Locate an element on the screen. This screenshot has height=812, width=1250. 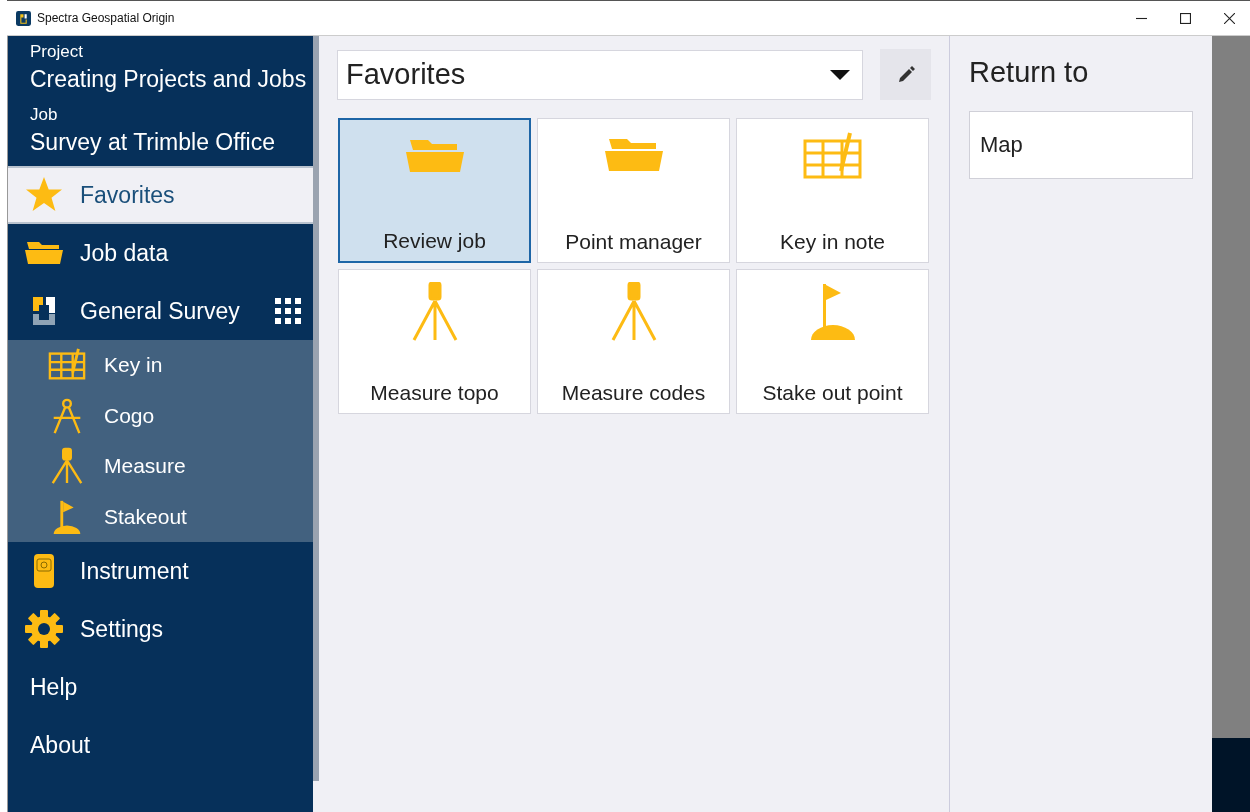
nav-item: Job data is located at coordinates (160, 253).